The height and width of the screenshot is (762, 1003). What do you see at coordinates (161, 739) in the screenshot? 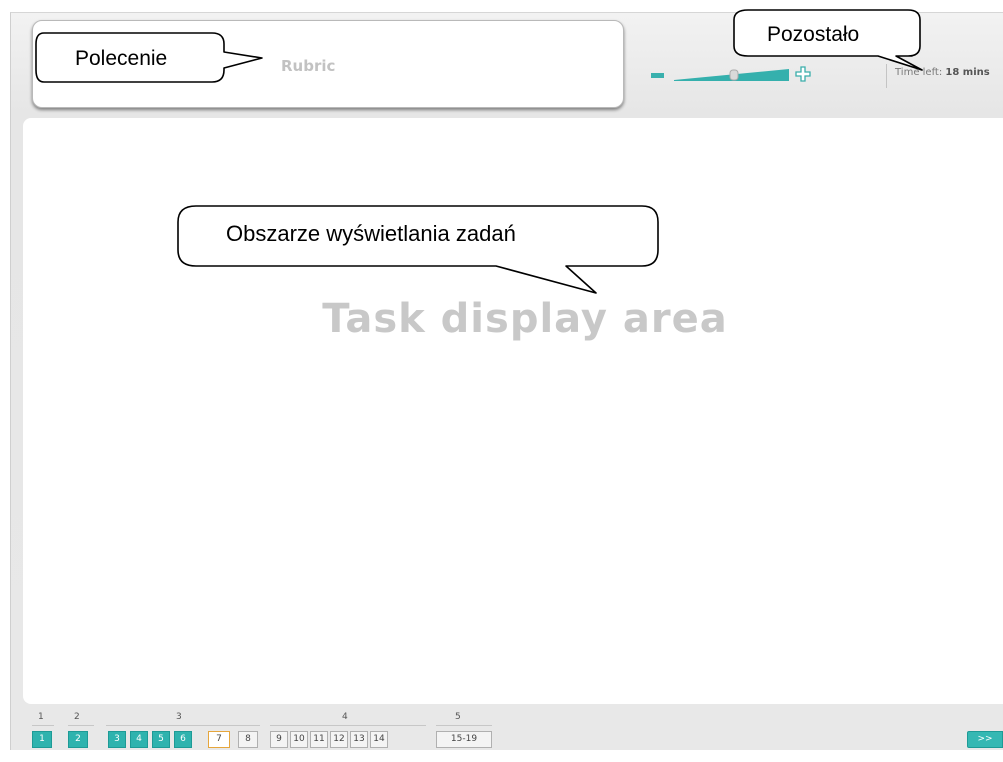
I see `question-button-5: 5` at bounding box center [161, 739].